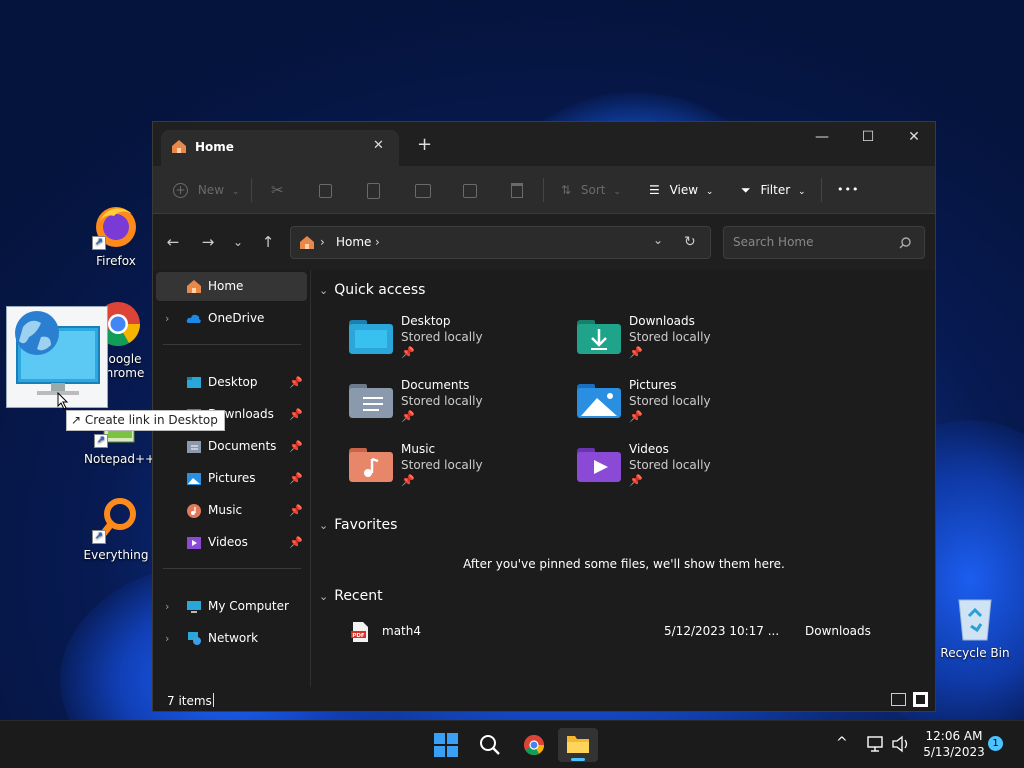 Image resolution: width=1024 pixels, height=768 pixels. What do you see at coordinates (544, 144) in the screenshot?
I see `title-bar: Home ✕ + — ☐ ✕` at bounding box center [544, 144].